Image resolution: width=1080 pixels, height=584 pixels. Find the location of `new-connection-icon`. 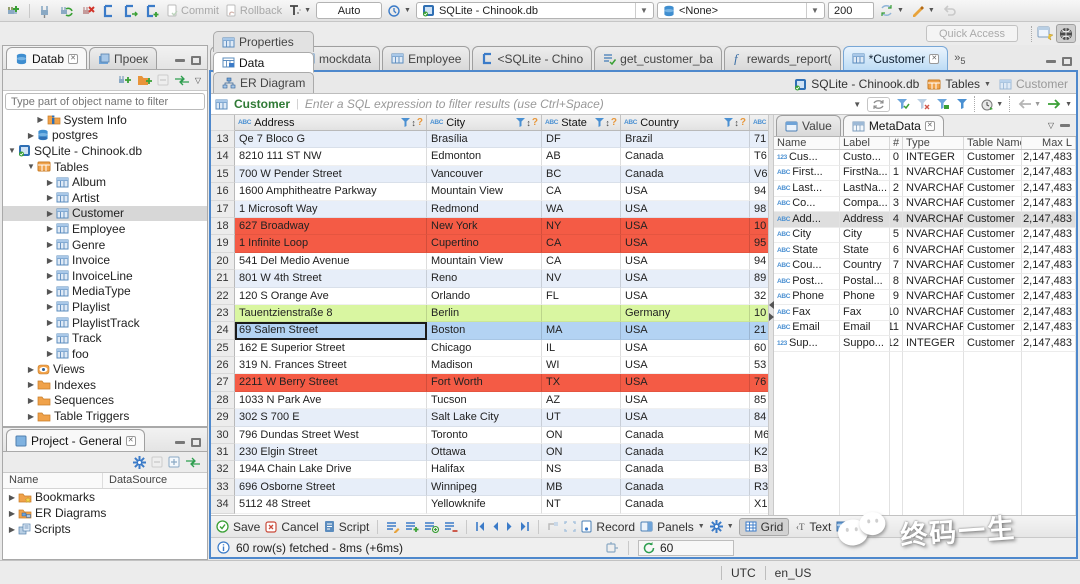

new-connection-icon is located at coordinates (125, 80).